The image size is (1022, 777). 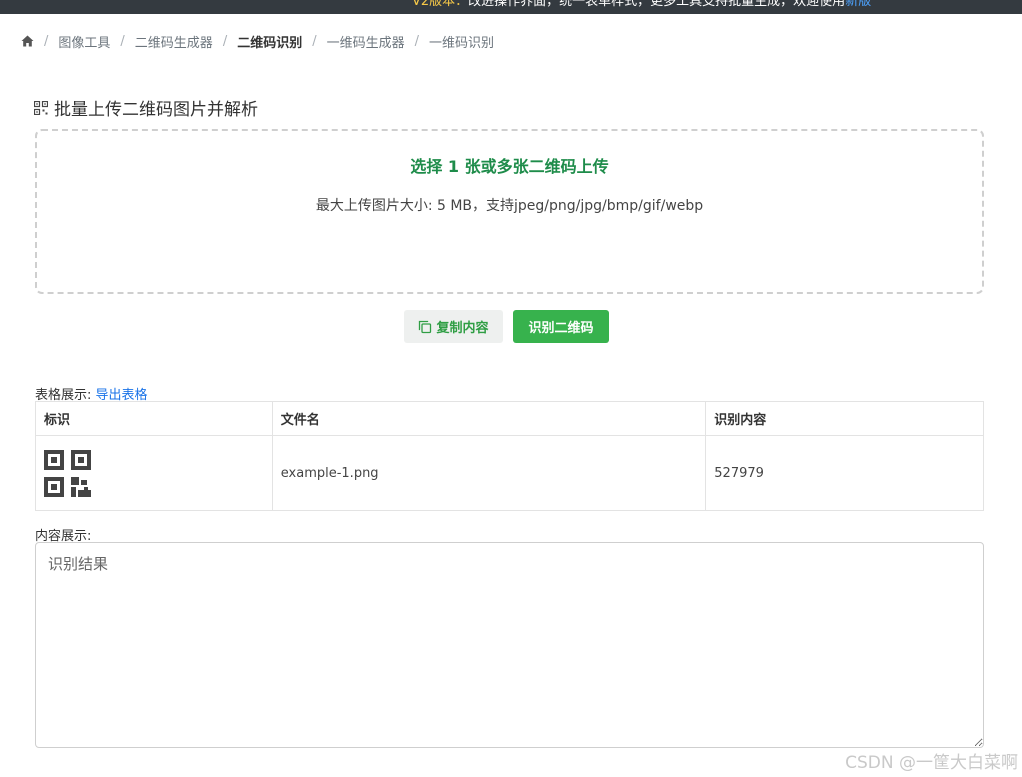 What do you see at coordinates (156, 110) in the screenshot?
I see `section-title: 批量上传二维码图片并解析` at bounding box center [156, 110].